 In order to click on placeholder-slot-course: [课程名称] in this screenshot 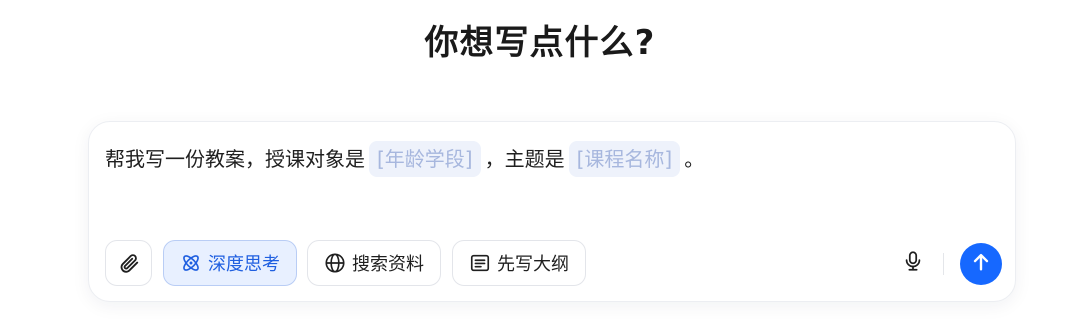, I will do `click(624, 159)`.